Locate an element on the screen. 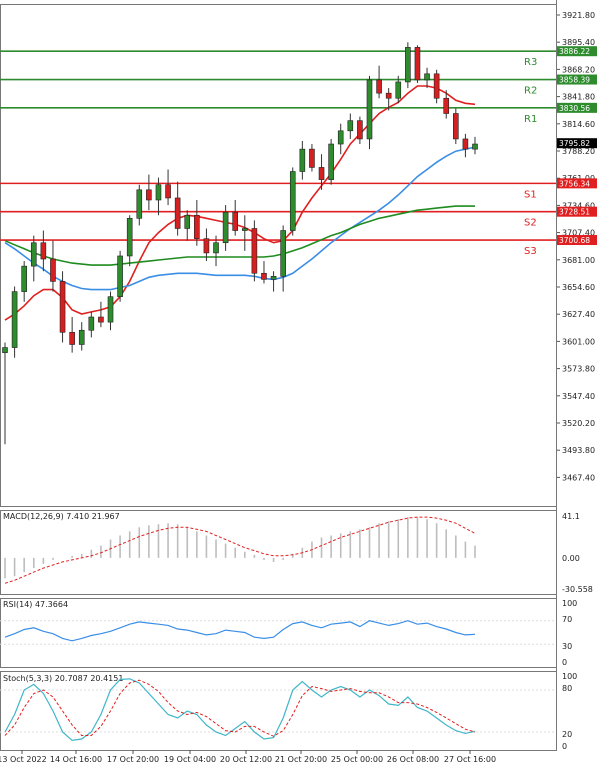 Image resolution: width=600 pixels, height=769 pixels. price-tick-label: 3520.20 is located at coordinates (578, 423).